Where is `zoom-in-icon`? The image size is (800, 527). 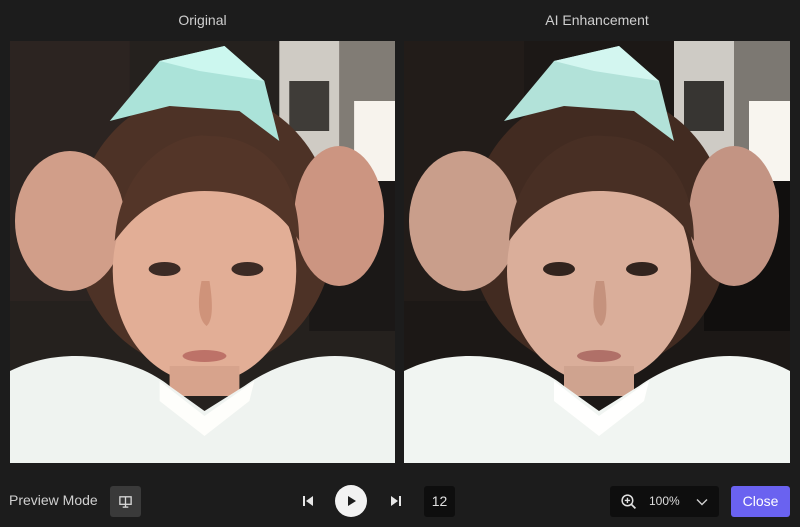
zoom-in-icon is located at coordinates (629, 502).